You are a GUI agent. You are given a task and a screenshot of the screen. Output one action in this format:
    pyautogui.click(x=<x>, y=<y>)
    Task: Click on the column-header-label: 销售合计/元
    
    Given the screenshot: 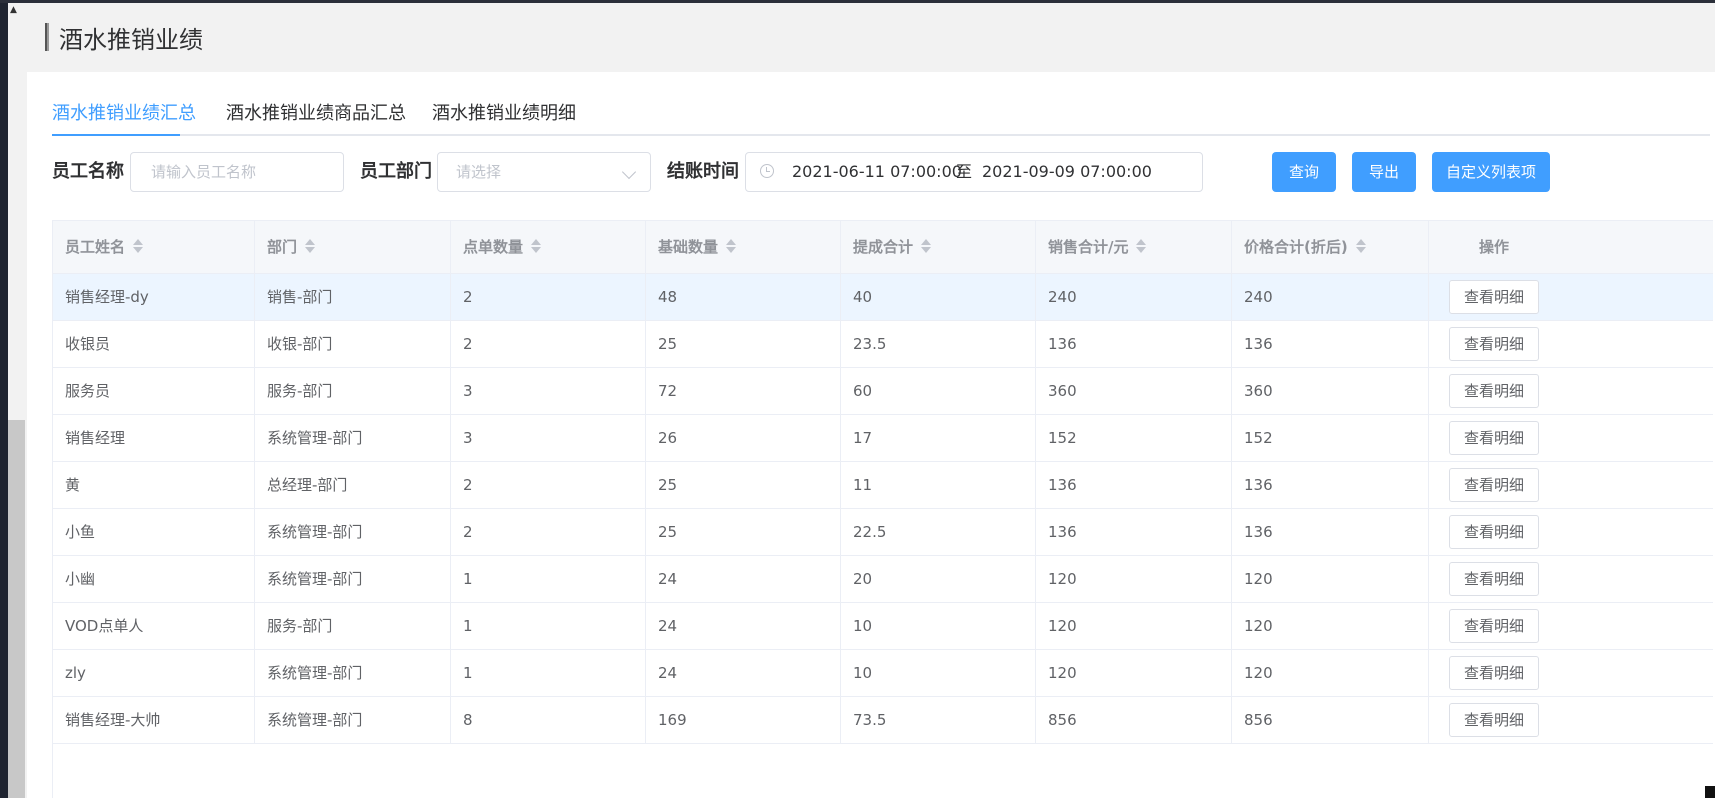 What is the action you would take?
    pyautogui.click(x=1088, y=247)
    